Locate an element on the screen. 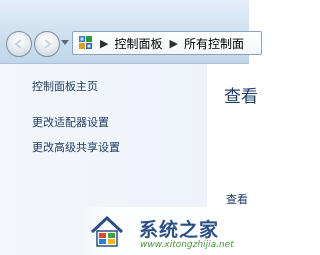 The height and width of the screenshot is (255, 320). control-panel-icon is located at coordinates (85, 42).